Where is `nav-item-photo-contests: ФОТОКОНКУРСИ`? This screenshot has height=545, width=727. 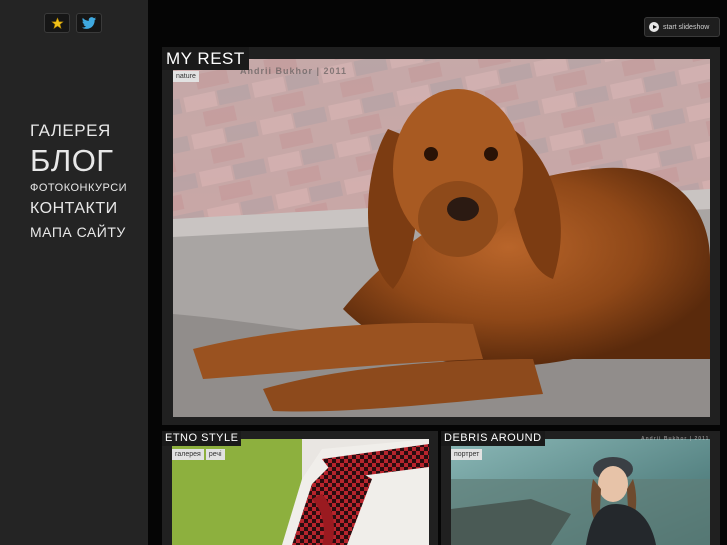
nav-item-photo-contests: ФОТОКОНКУРСИ is located at coordinates (78, 188).